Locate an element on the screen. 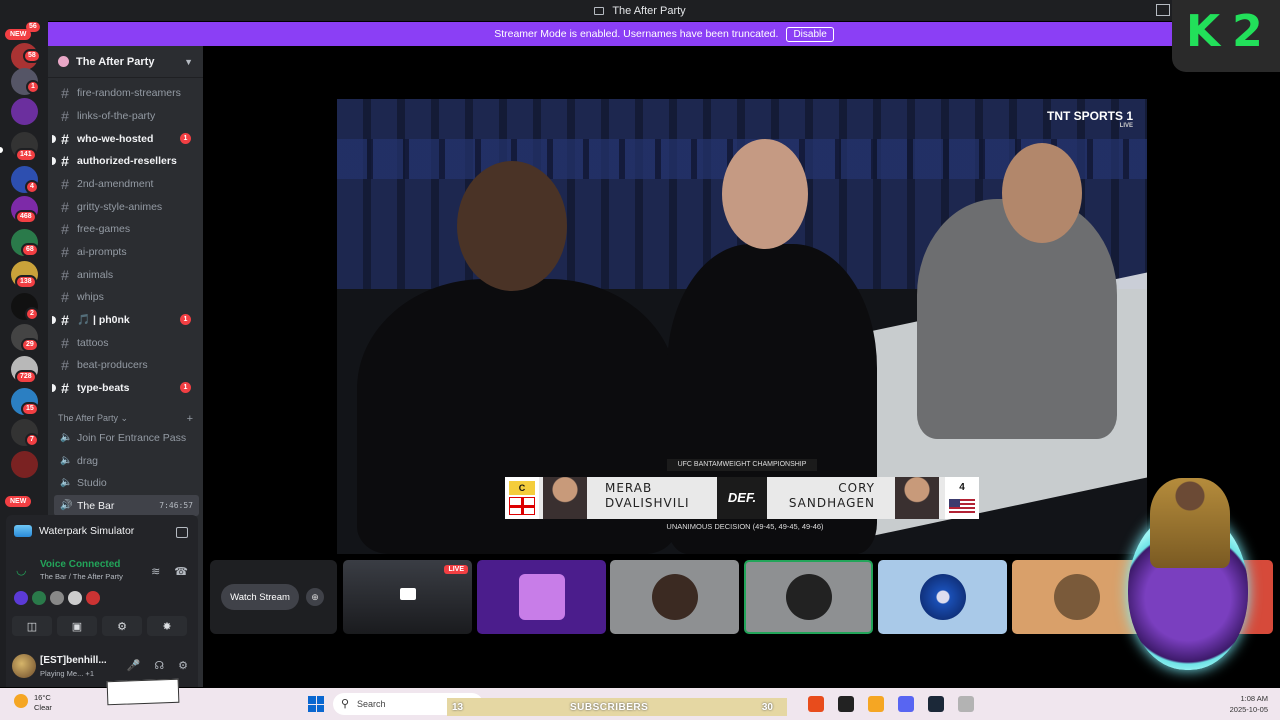 This screenshot has width=1280, height=720. soundboard-icon: ✸ is located at coordinates (167, 626).